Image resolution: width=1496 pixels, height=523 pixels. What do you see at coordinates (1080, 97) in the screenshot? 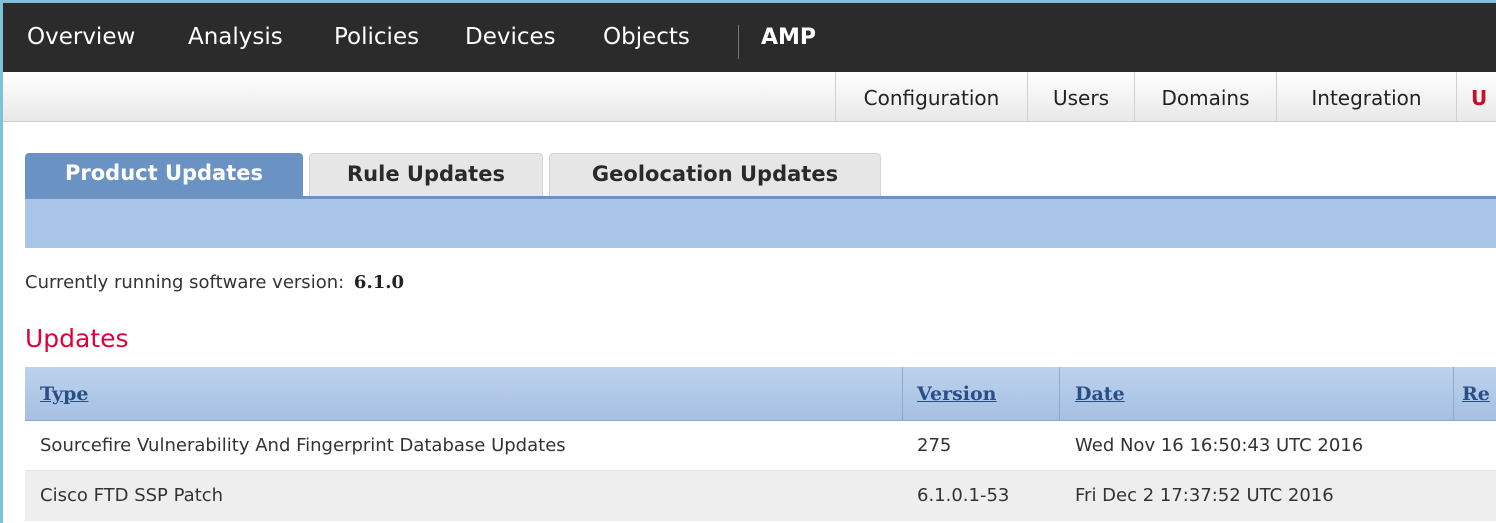
I see `subnav-users: Users` at bounding box center [1080, 97].